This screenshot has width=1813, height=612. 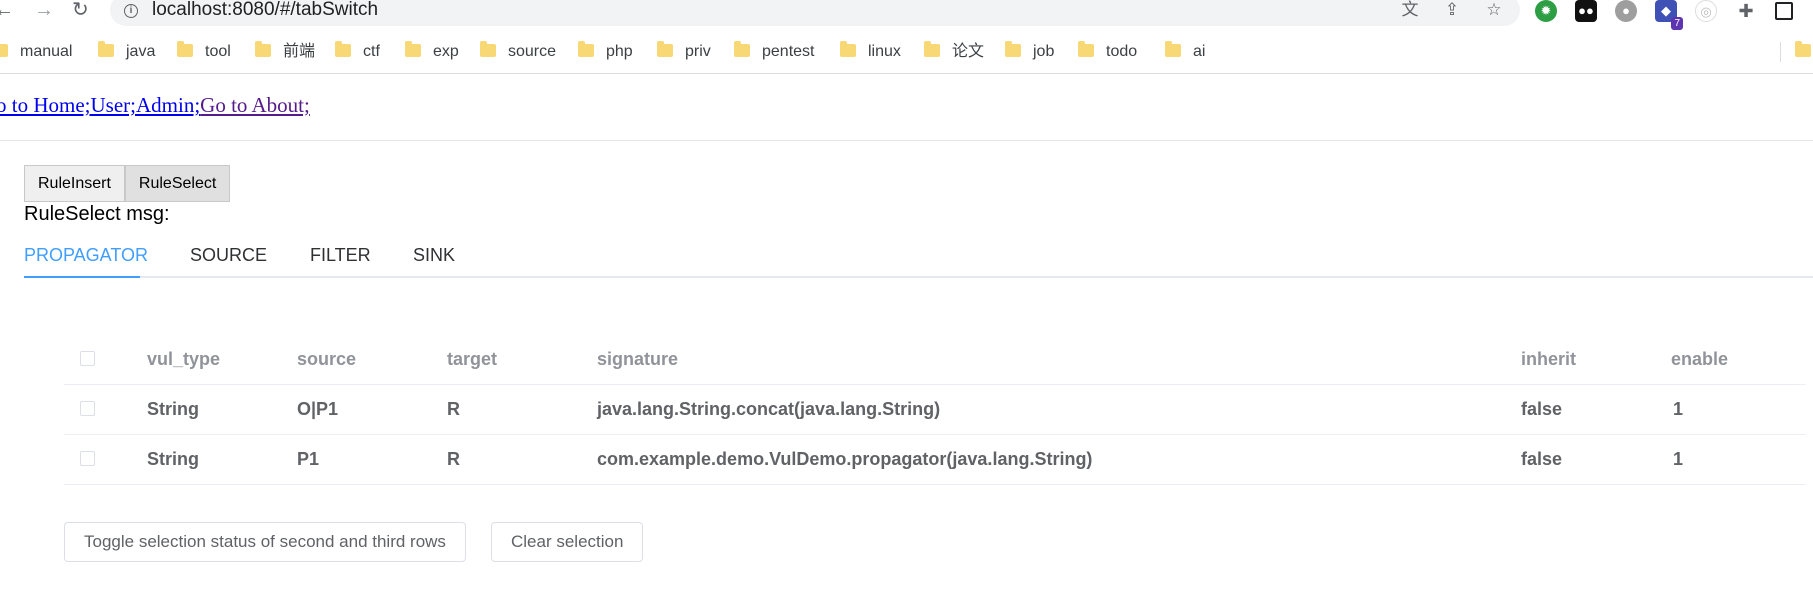 I want to click on header-source: source, so click(x=327, y=359).